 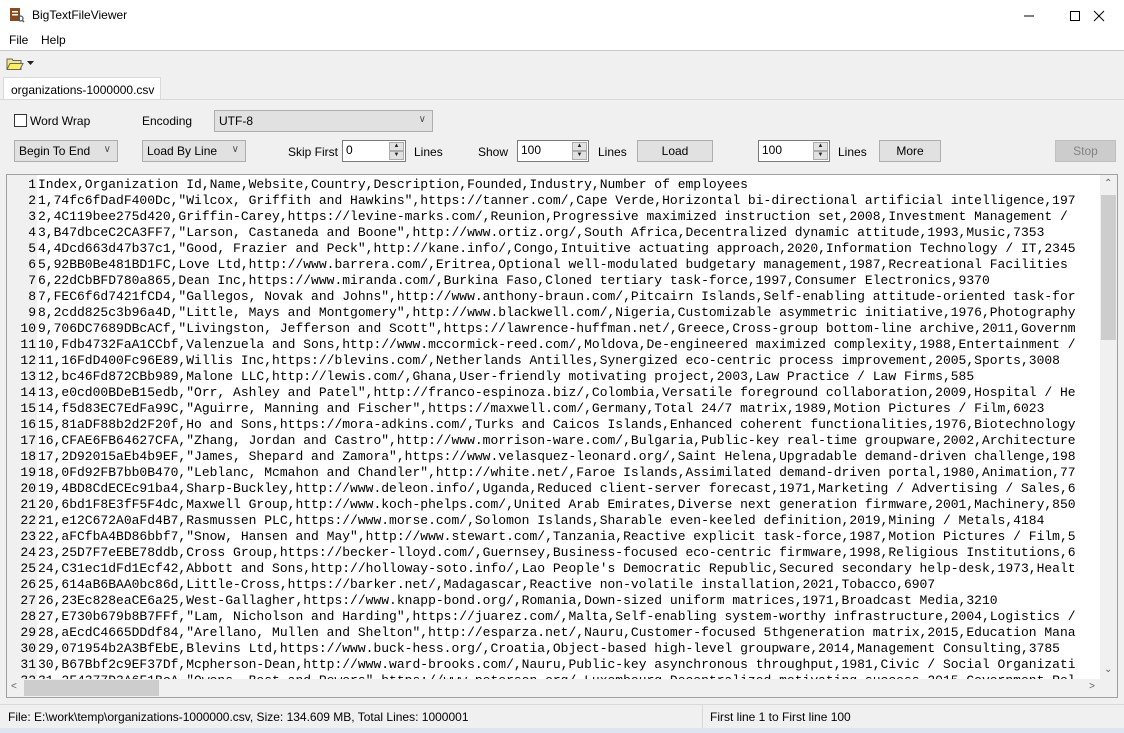 What do you see at coordinates (612, 152) in the screenshot?
I see `show-lines-label: Lines` at bounding box center [612, 152].